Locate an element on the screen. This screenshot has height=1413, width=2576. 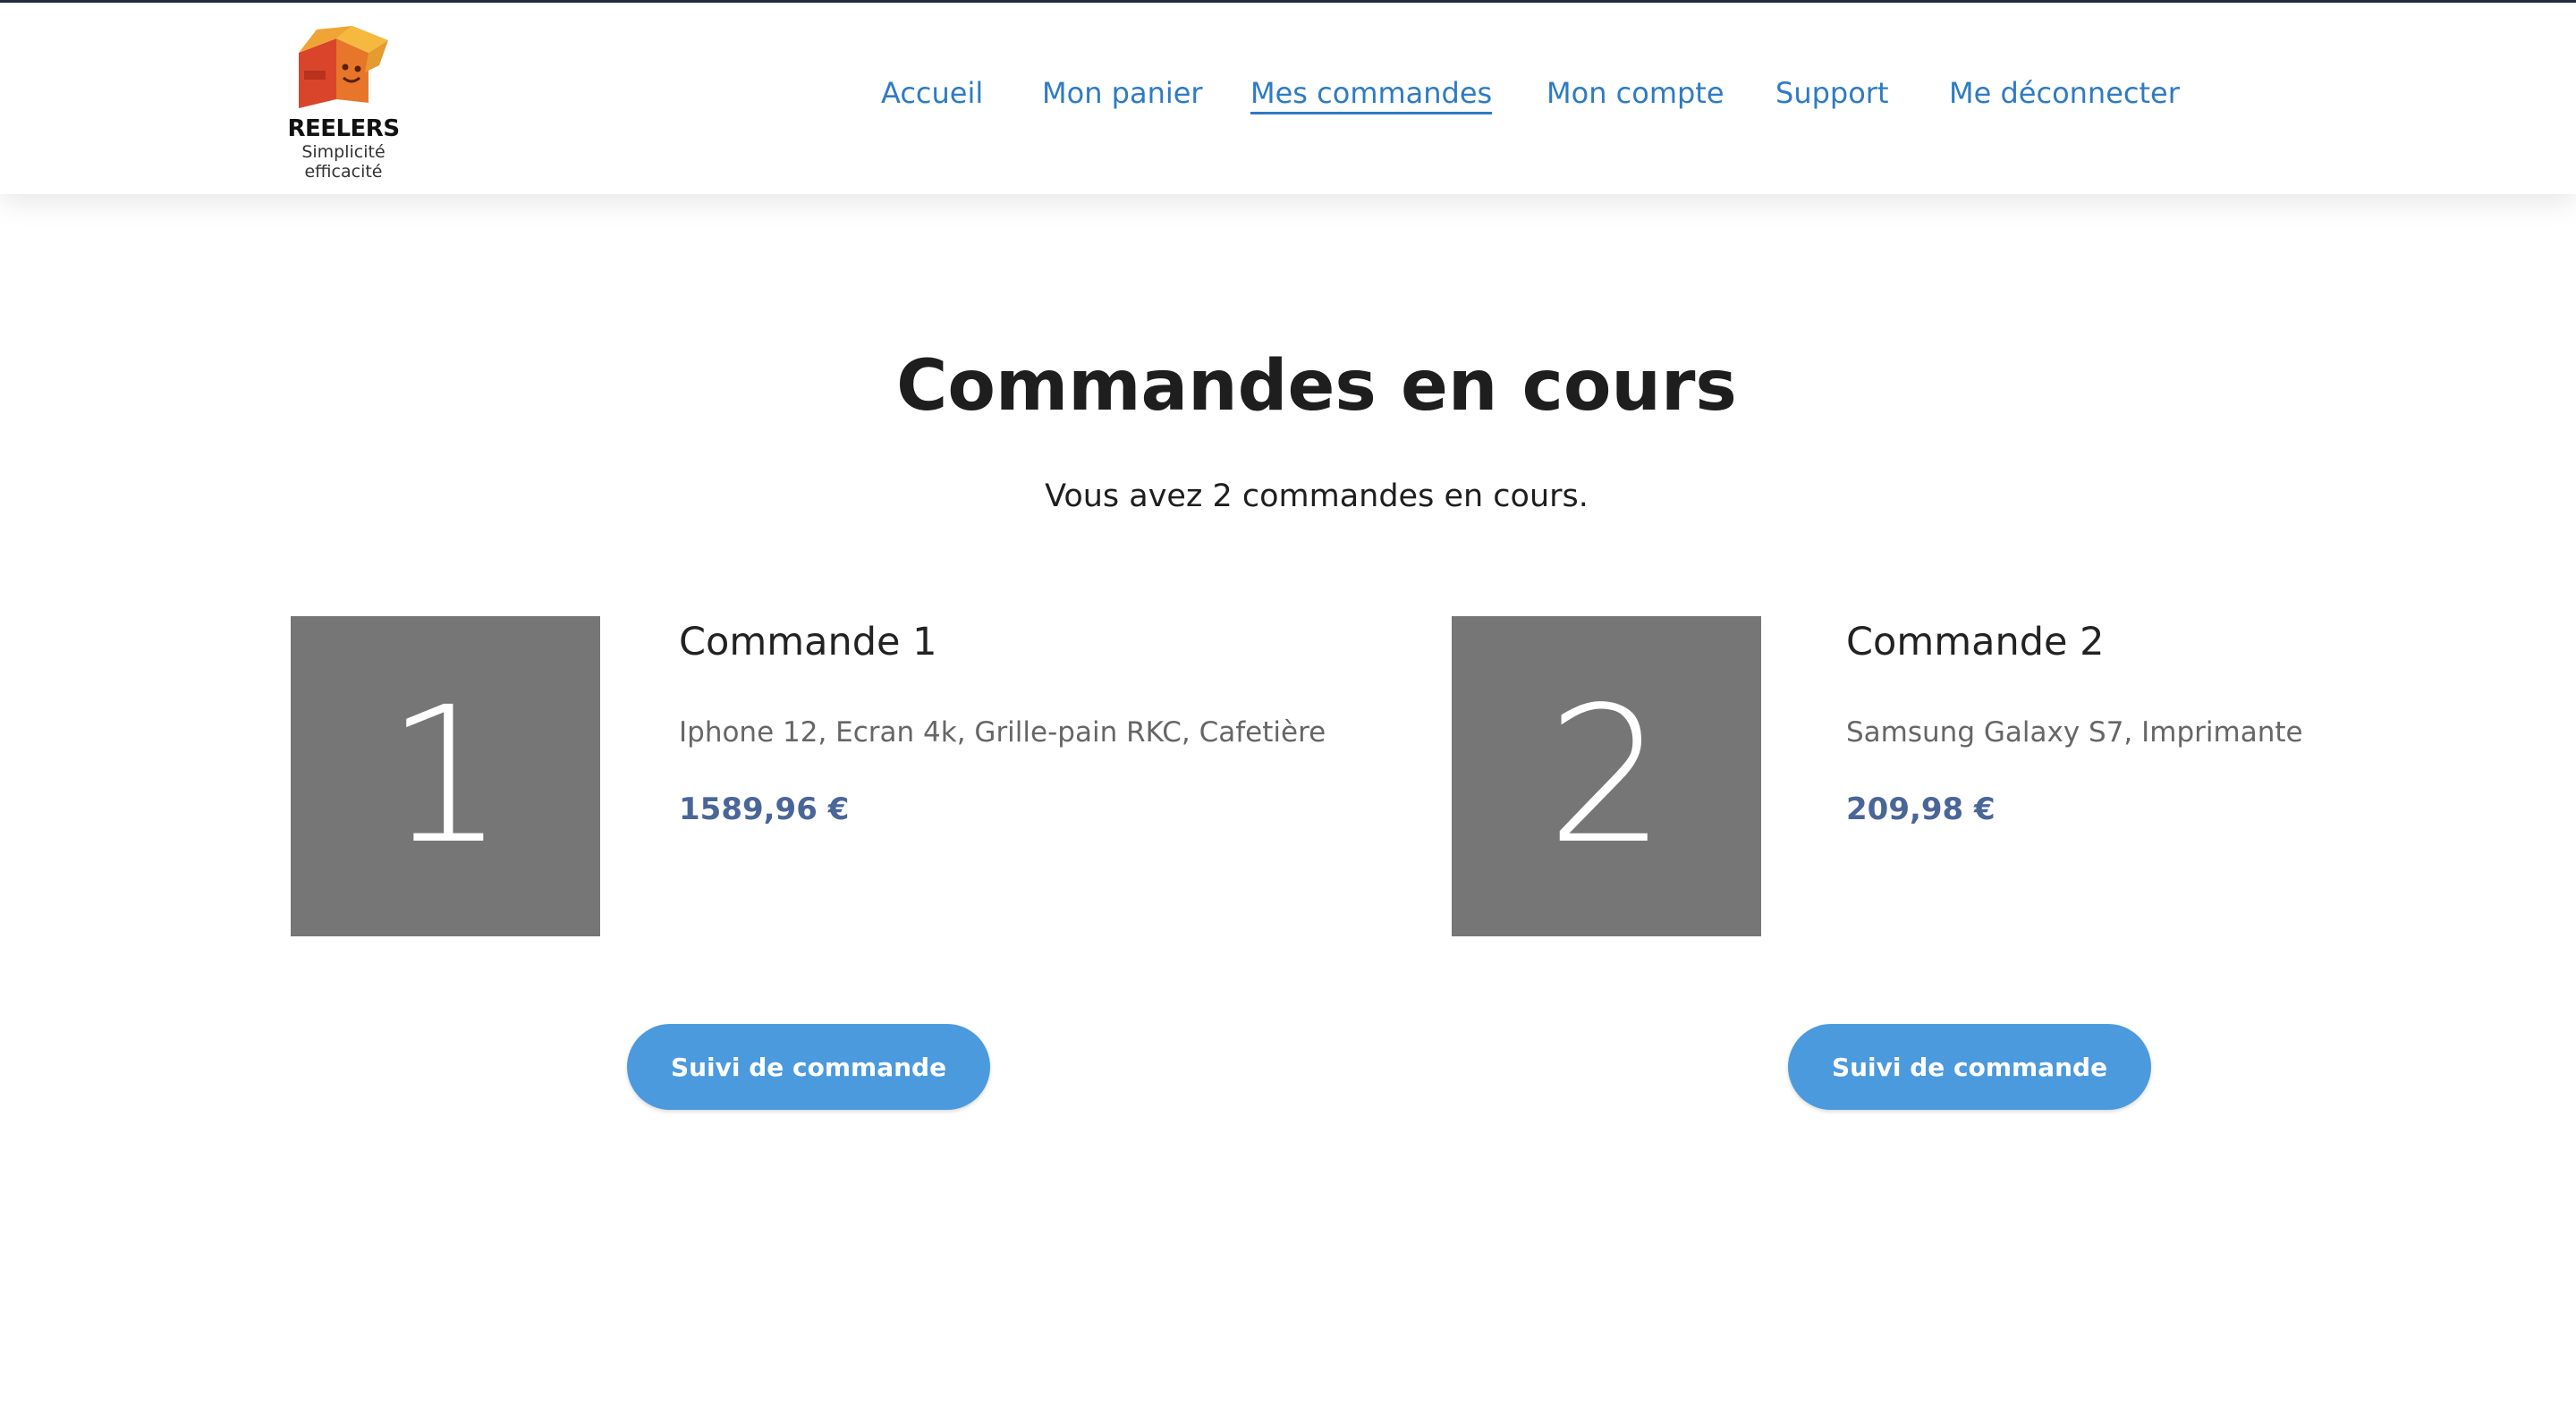
order-number-box: 1 is located at coordinates (445, 776).